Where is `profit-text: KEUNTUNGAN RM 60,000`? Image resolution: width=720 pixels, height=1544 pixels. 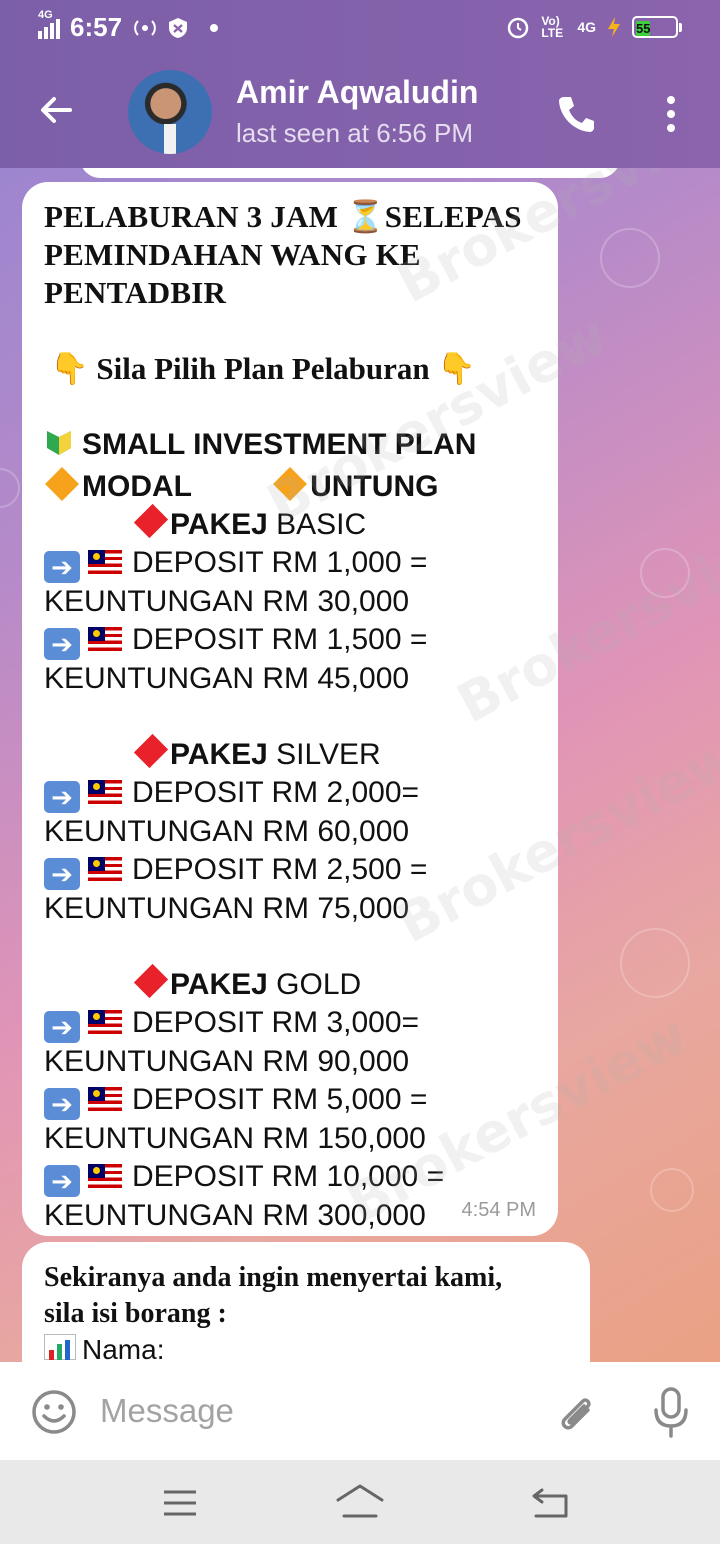
profit-text: KEUNTUNGAN RM 60,000 is located at coordinates (227, 831).